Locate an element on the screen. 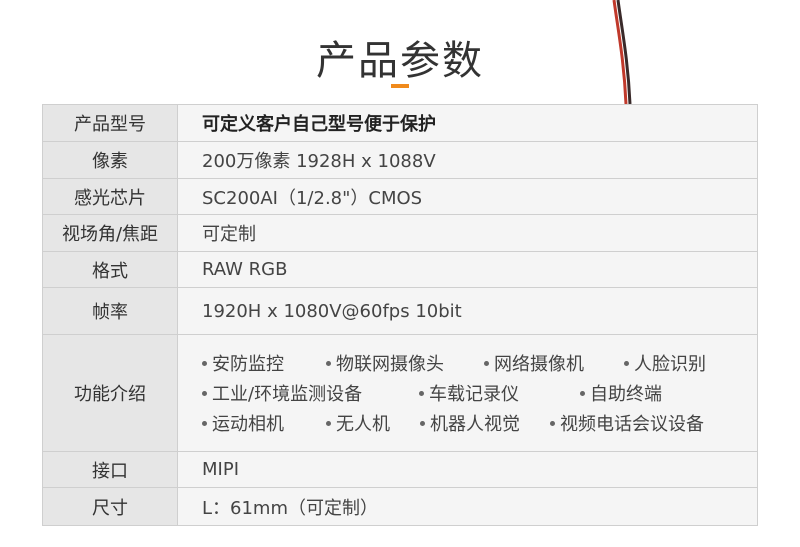 Image resolution: width=800 pixels, height=547 pixels. feature-label: 无人机 is located at coordinates (363, 424).